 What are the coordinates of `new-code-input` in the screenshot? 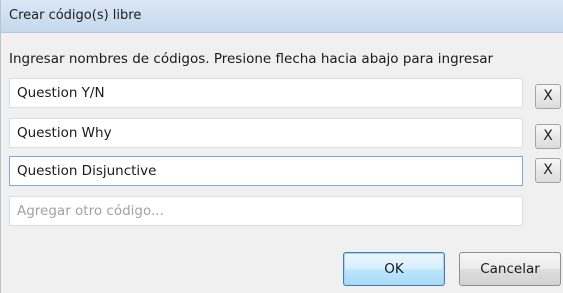 It's located at (266, 211).